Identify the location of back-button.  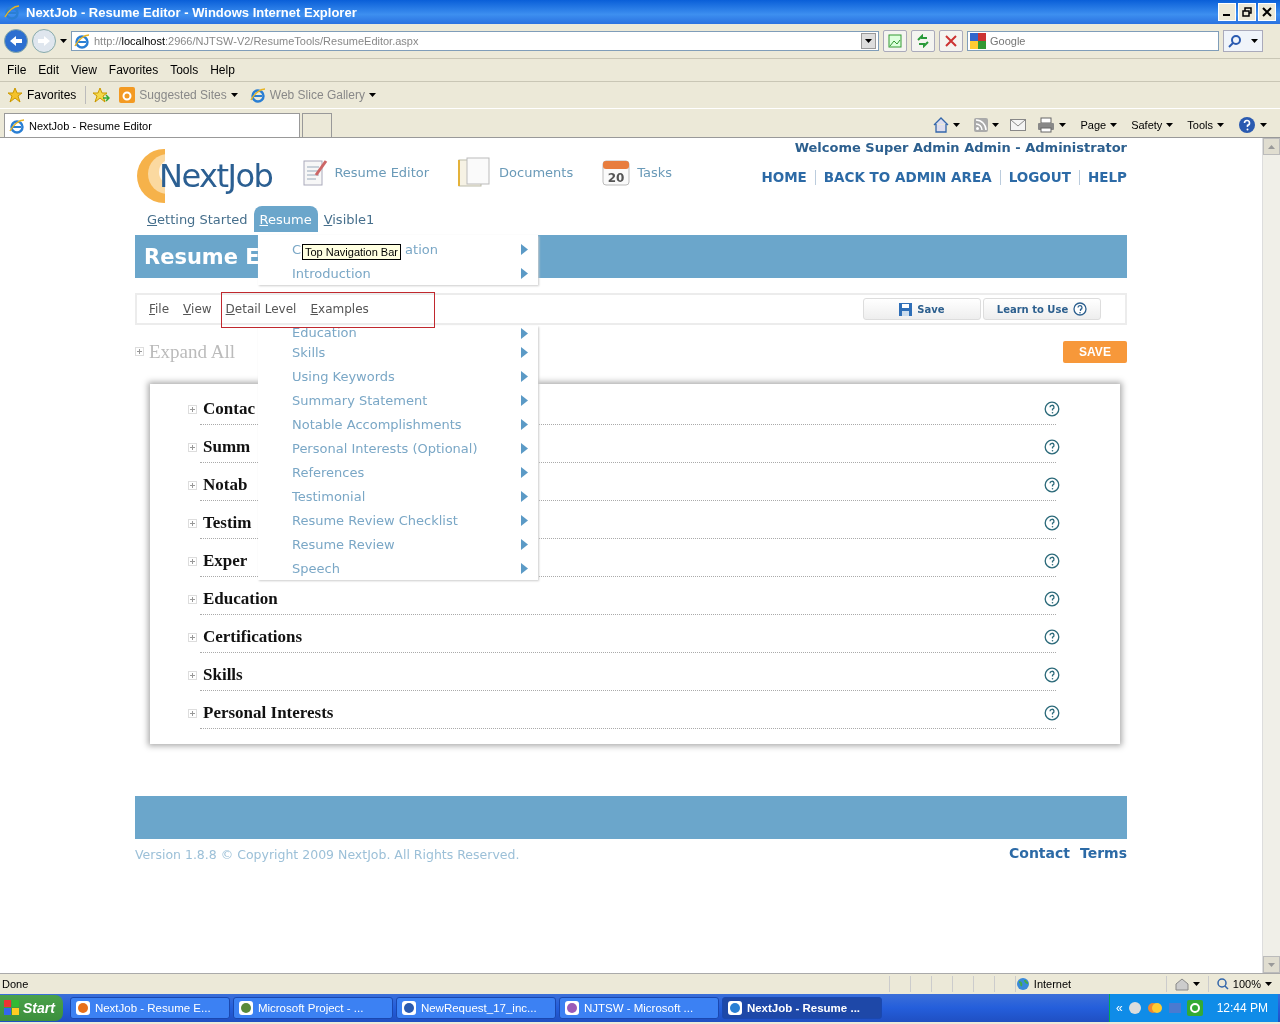
(16, 41).